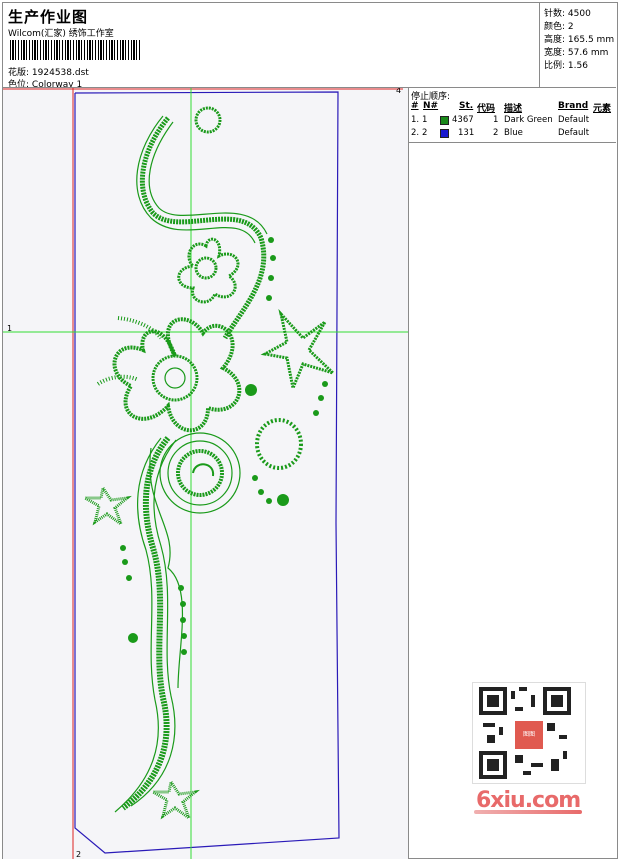 This screenshot has height=861, width=620. Describe the element at coordinates (528, 120) in the screenshot. I see `row-description: Dark Green` at that location.